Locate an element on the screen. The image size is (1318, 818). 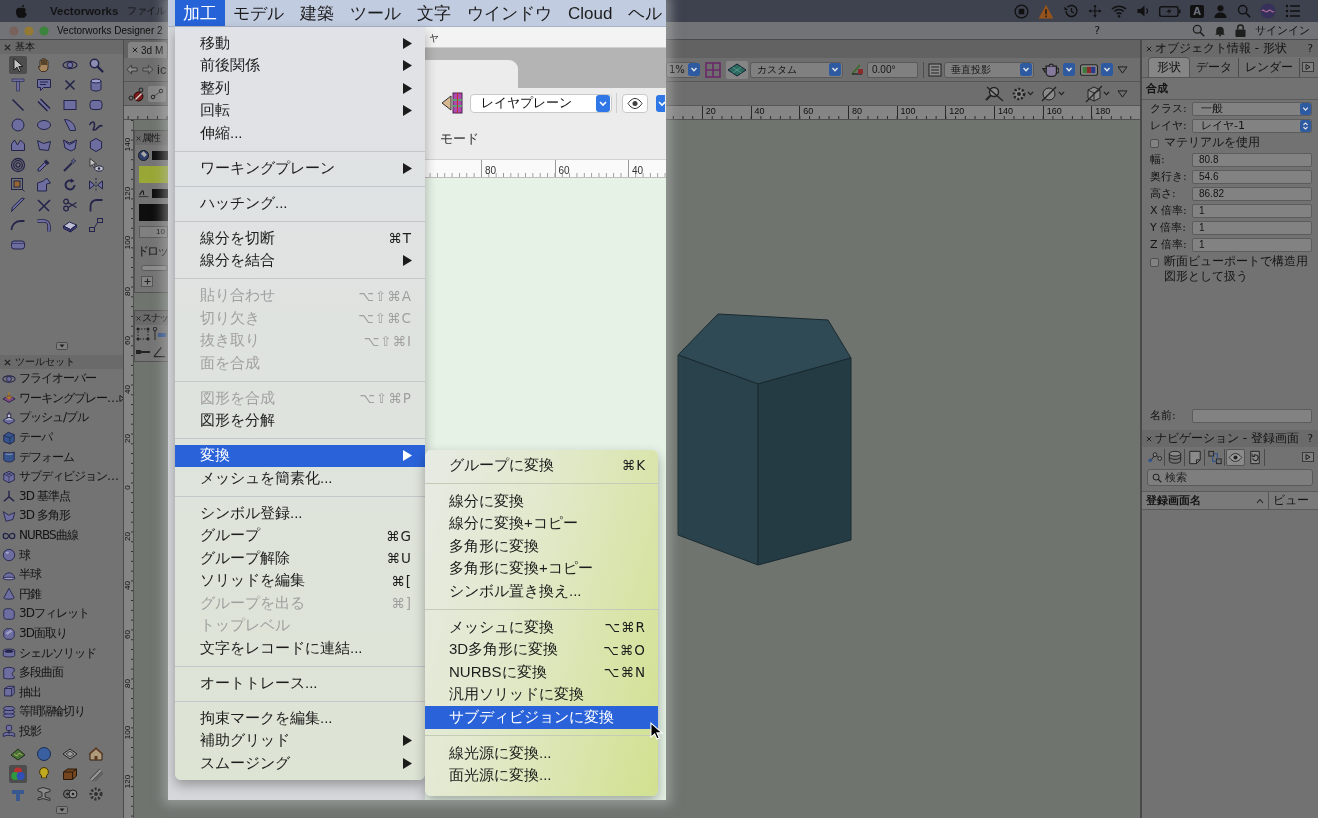
clock-arrow-icon is located at coordinates (1071, 11).